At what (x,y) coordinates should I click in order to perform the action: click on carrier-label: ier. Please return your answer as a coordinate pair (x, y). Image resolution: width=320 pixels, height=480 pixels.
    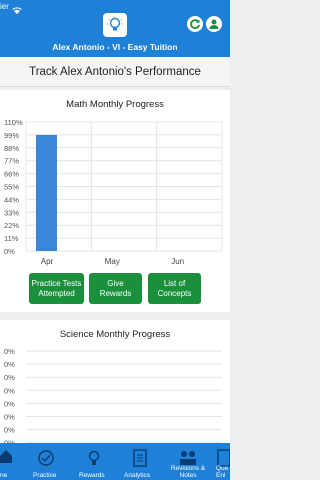
    Looking at the image, I should click on (4, 6).